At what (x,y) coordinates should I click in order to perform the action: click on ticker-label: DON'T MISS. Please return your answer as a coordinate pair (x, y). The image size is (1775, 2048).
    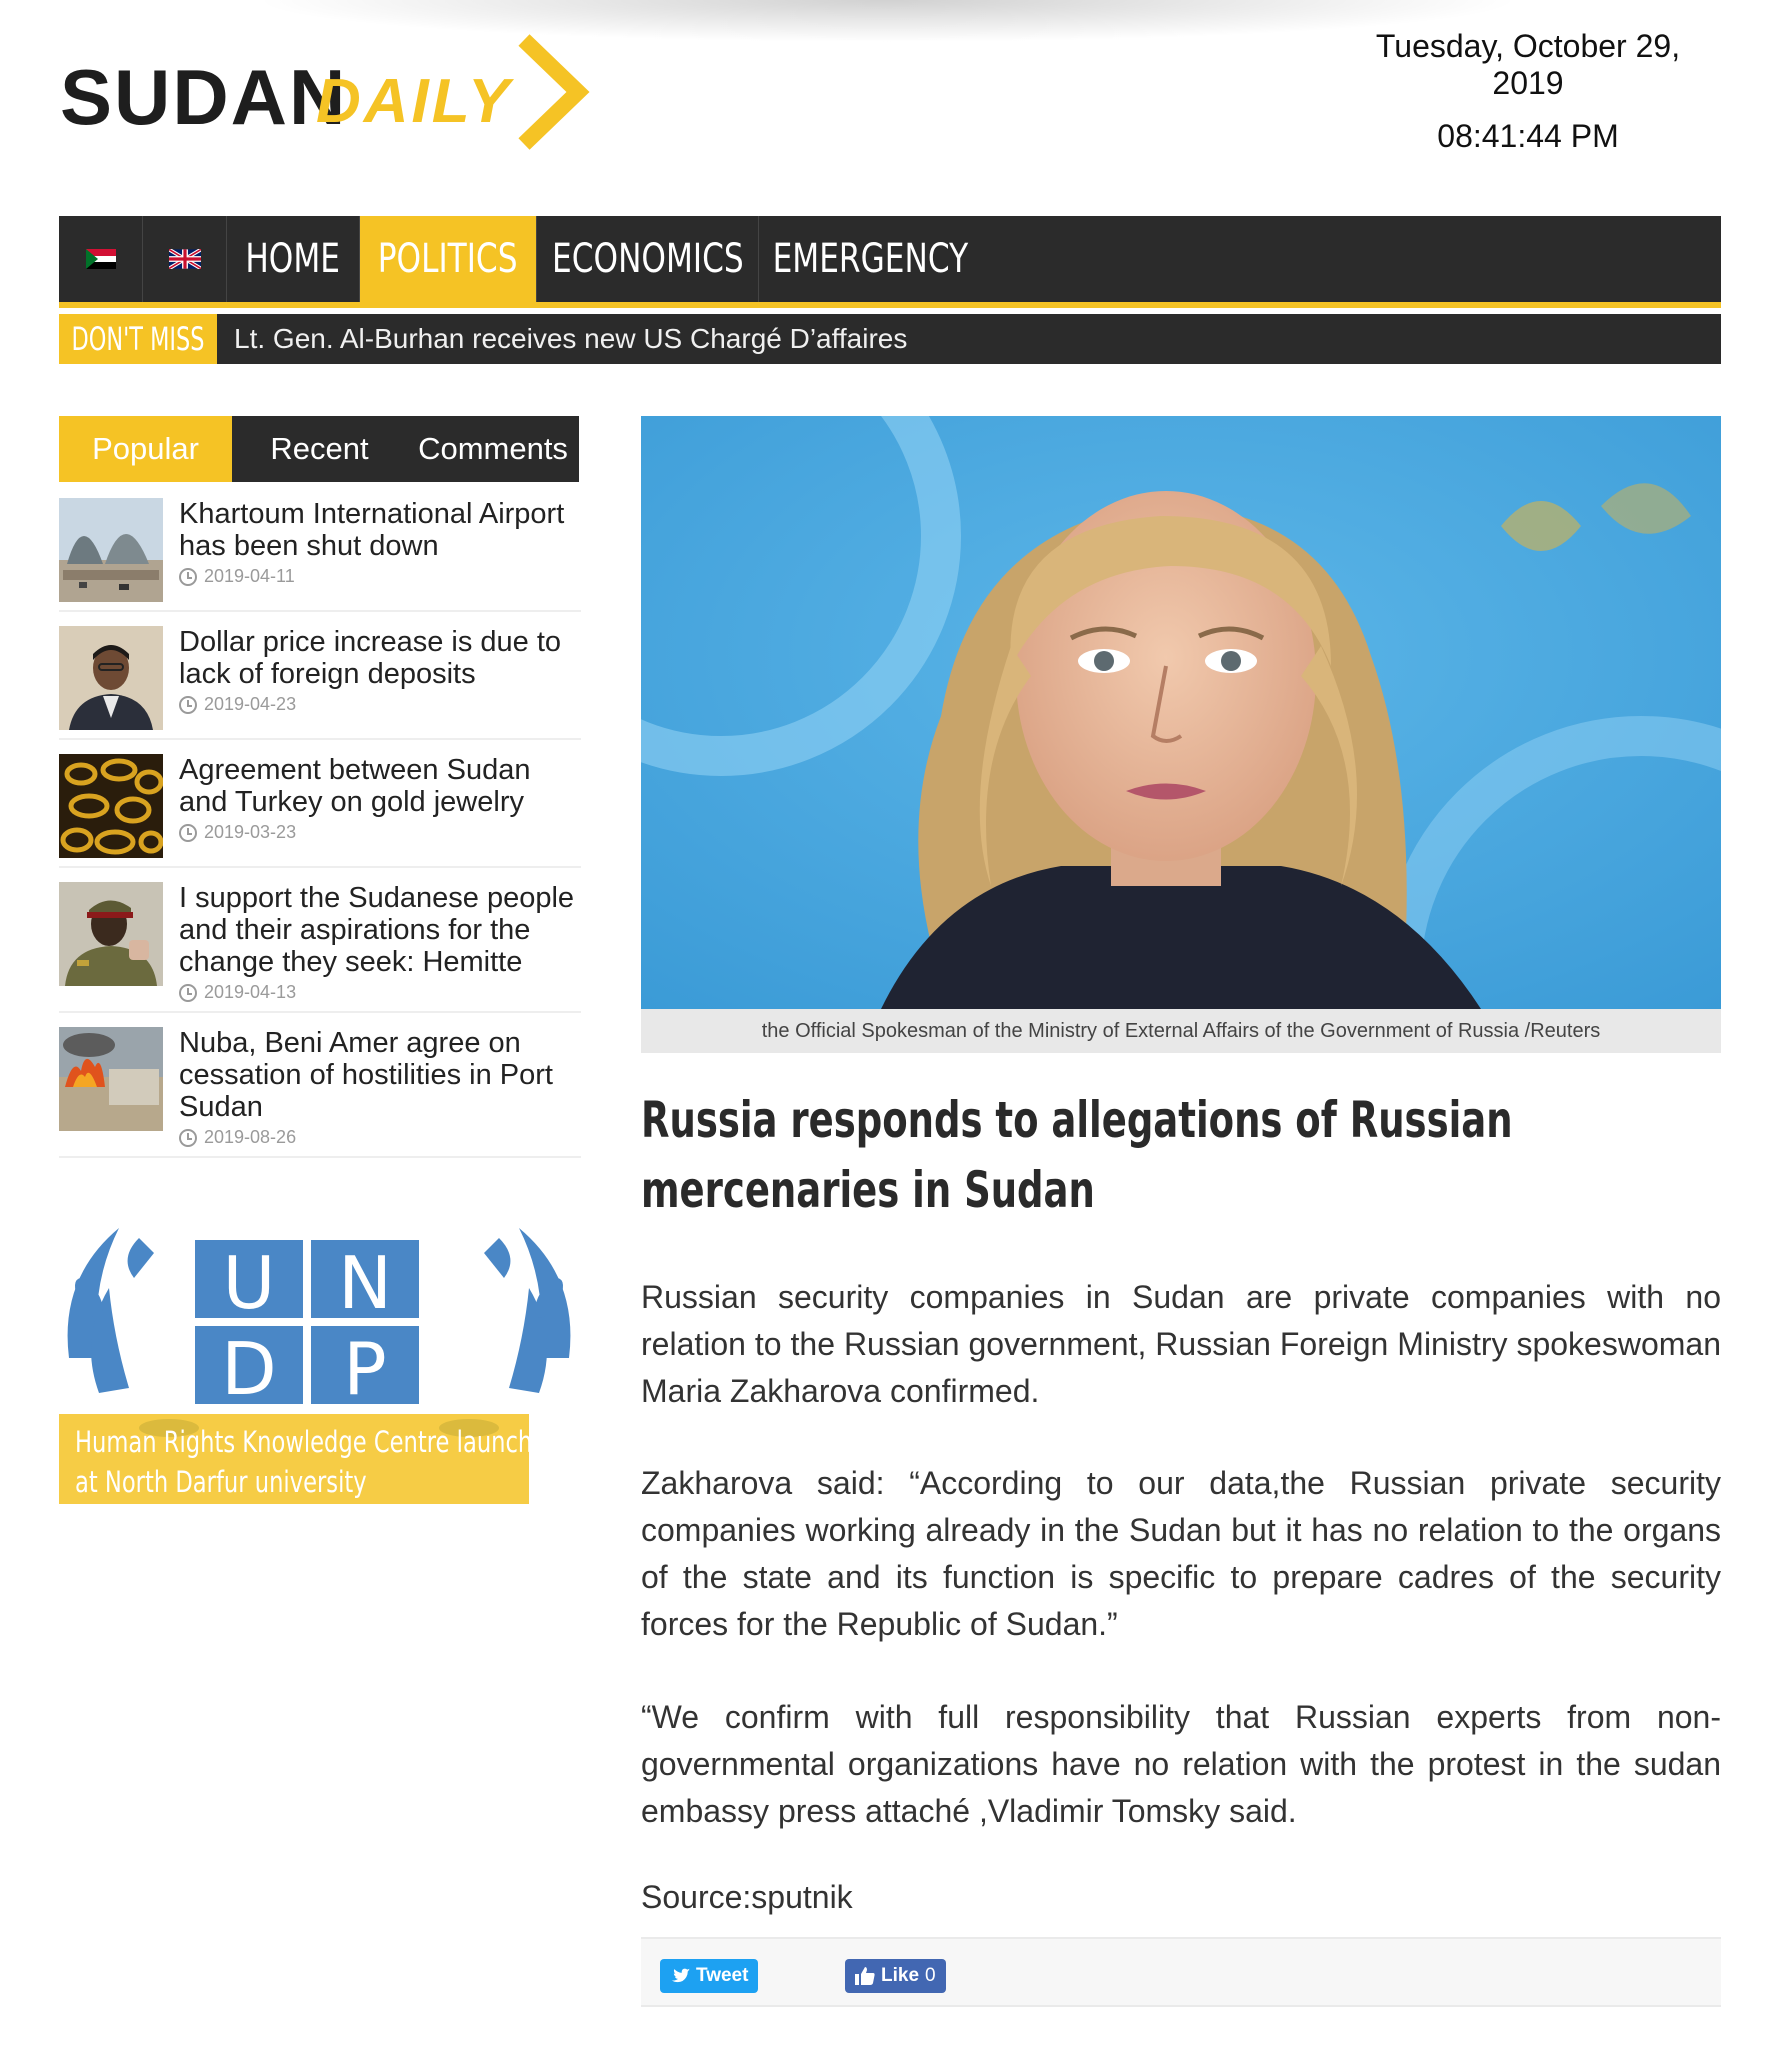
    Looking at the image, I should click on (138, 339).